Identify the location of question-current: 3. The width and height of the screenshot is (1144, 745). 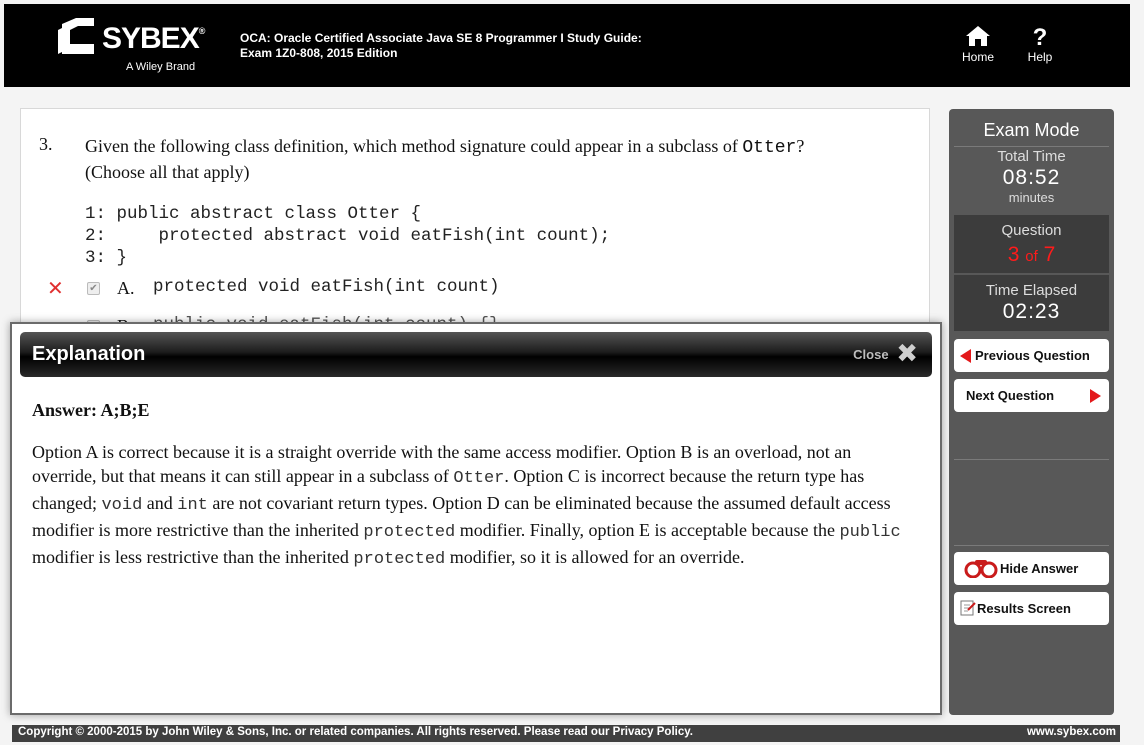
(1013, 254).